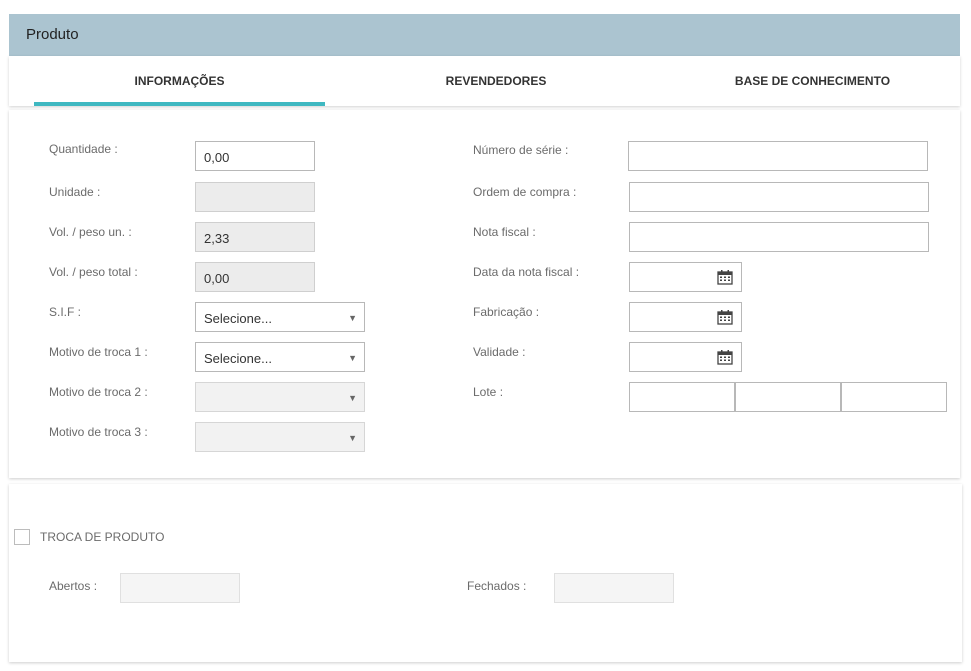  What do you see at coordinates (506, 312) in the screenshot?
I see `fabricacao-label: Fabricação :` at bounding box center [506, 312].